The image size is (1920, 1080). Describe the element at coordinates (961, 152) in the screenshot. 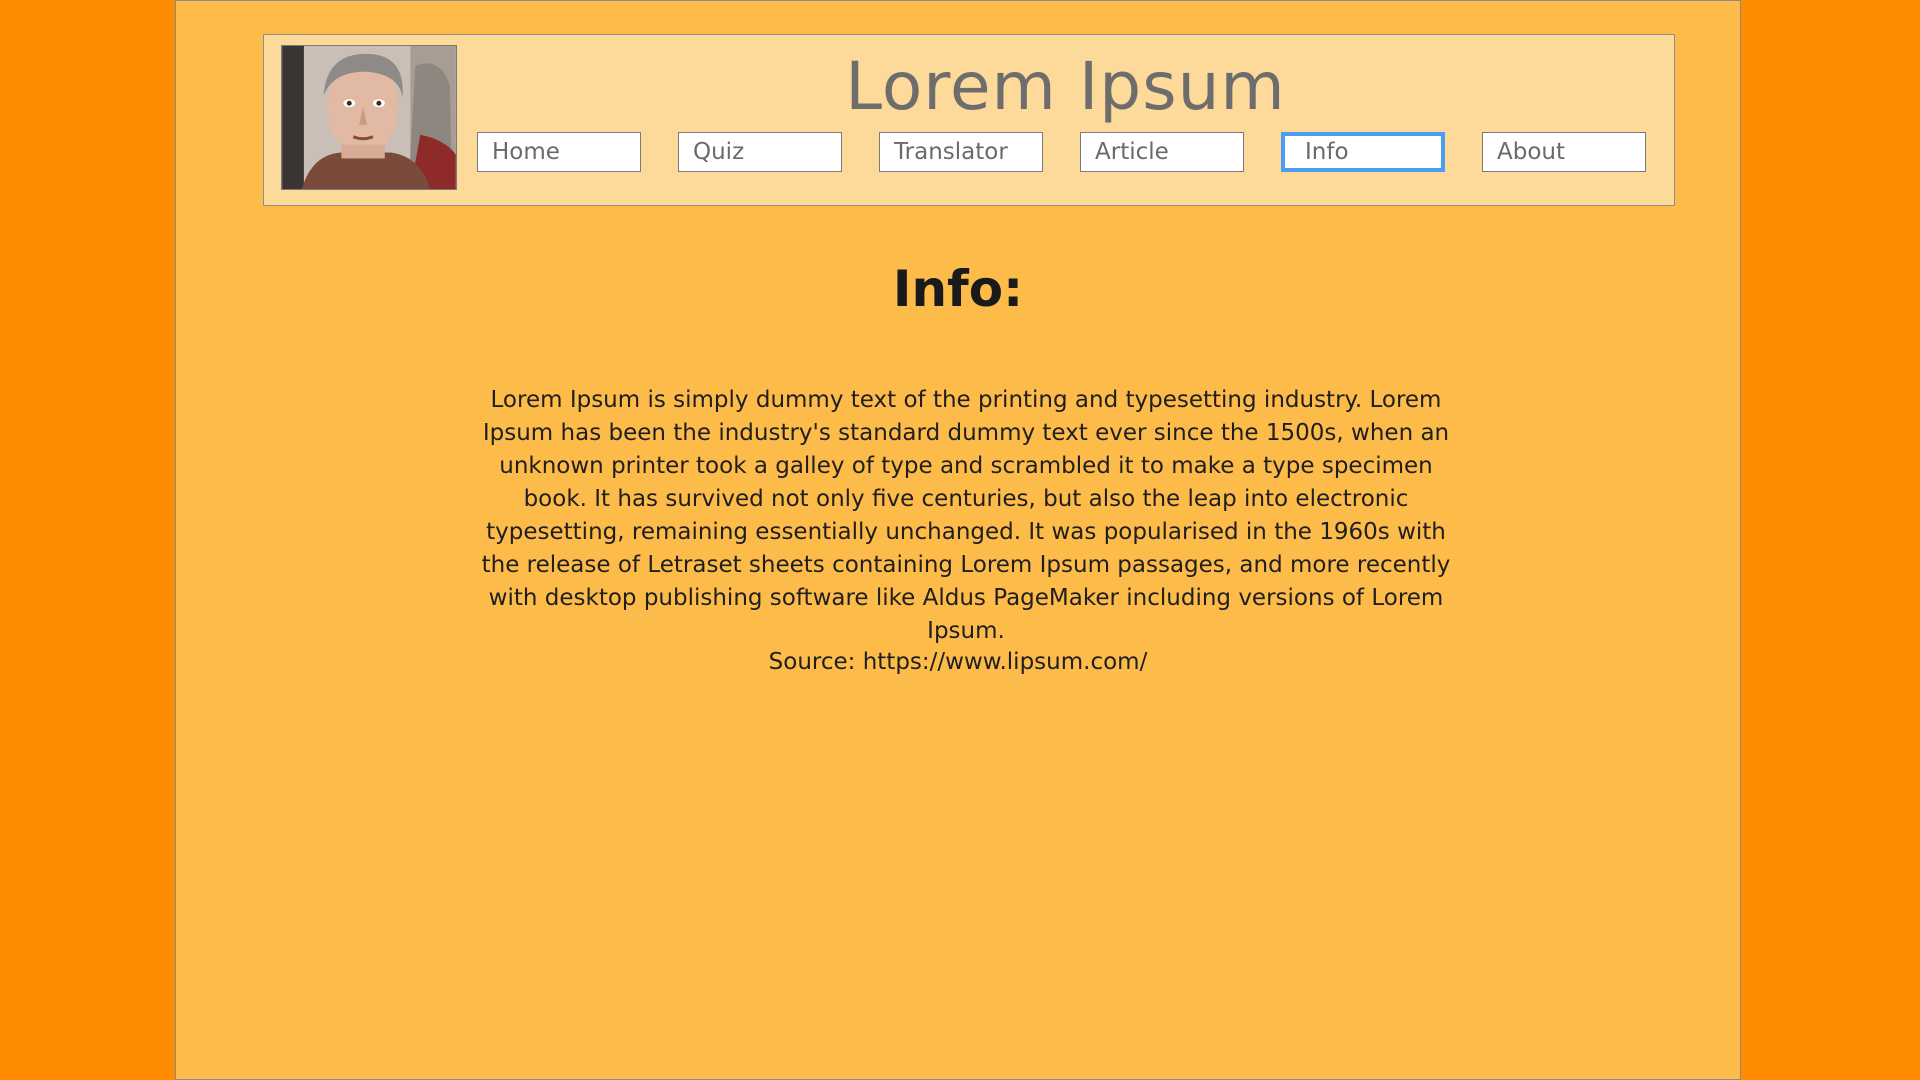

I see `nav-translator-button: Translator` at that location.